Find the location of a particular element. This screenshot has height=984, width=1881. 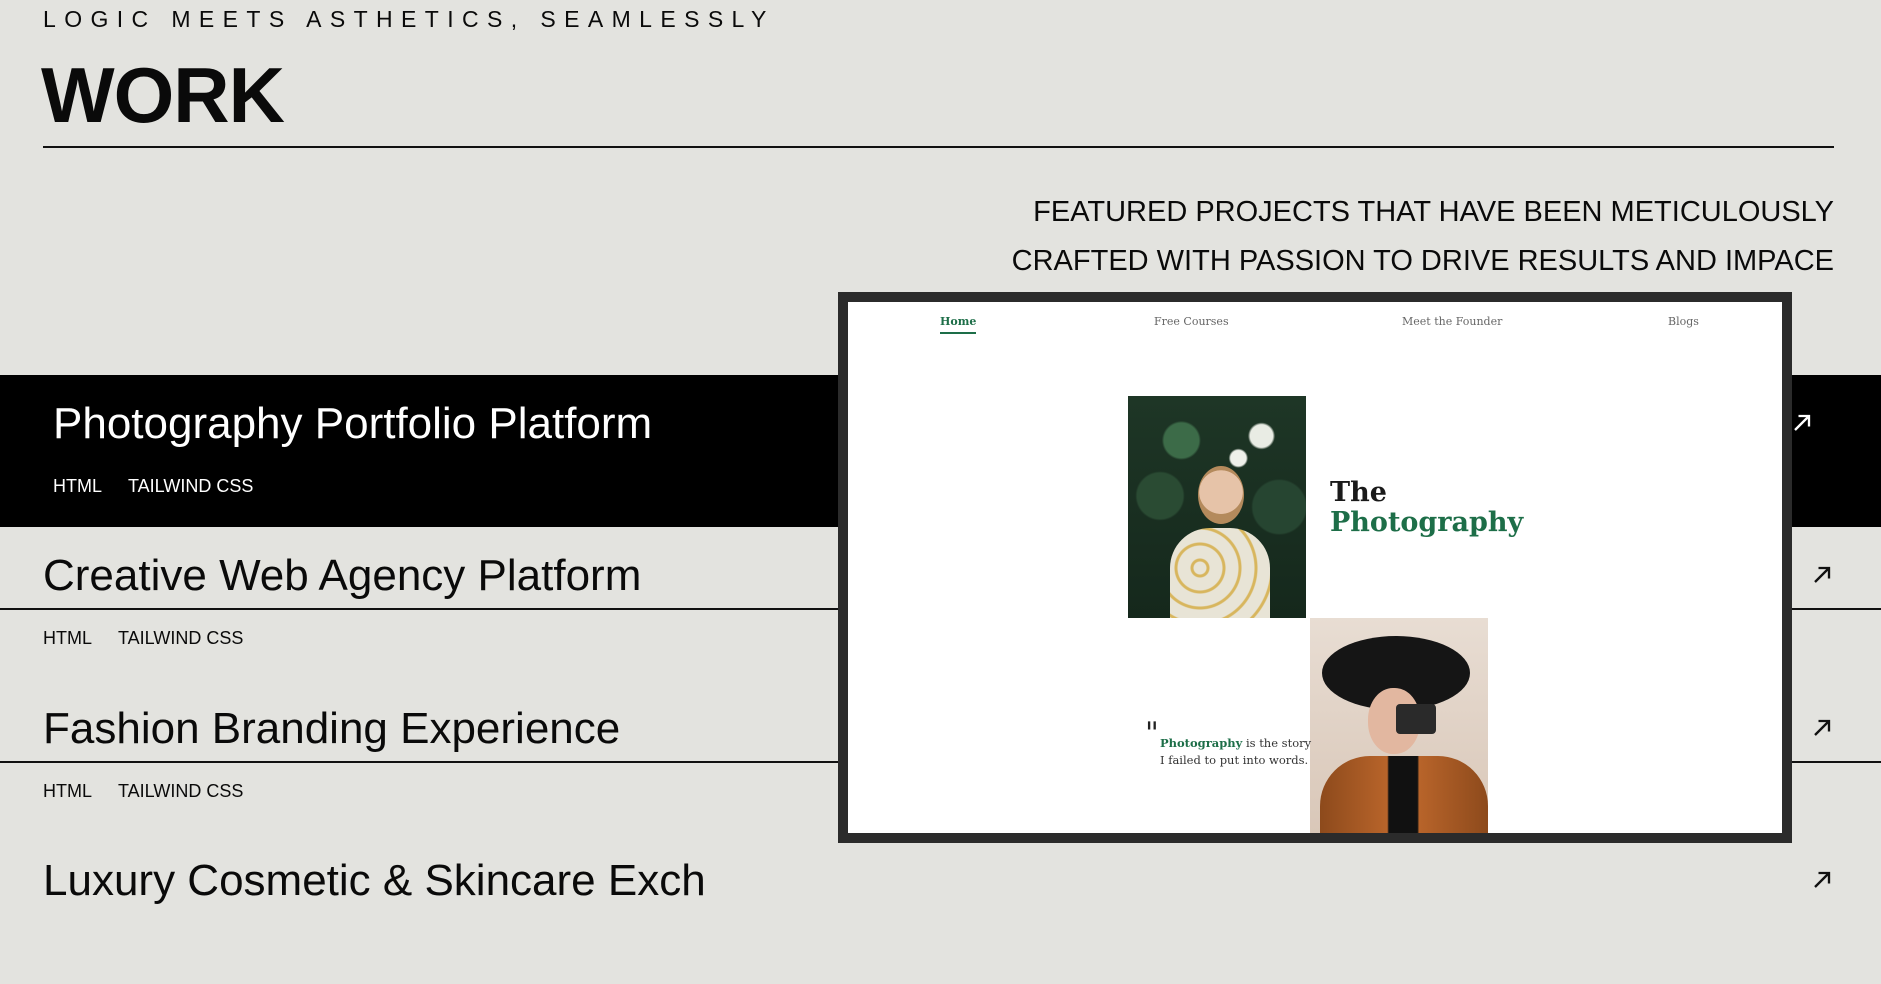

project-title: Fashion Branding Experience is located at coordinates (332, 728).